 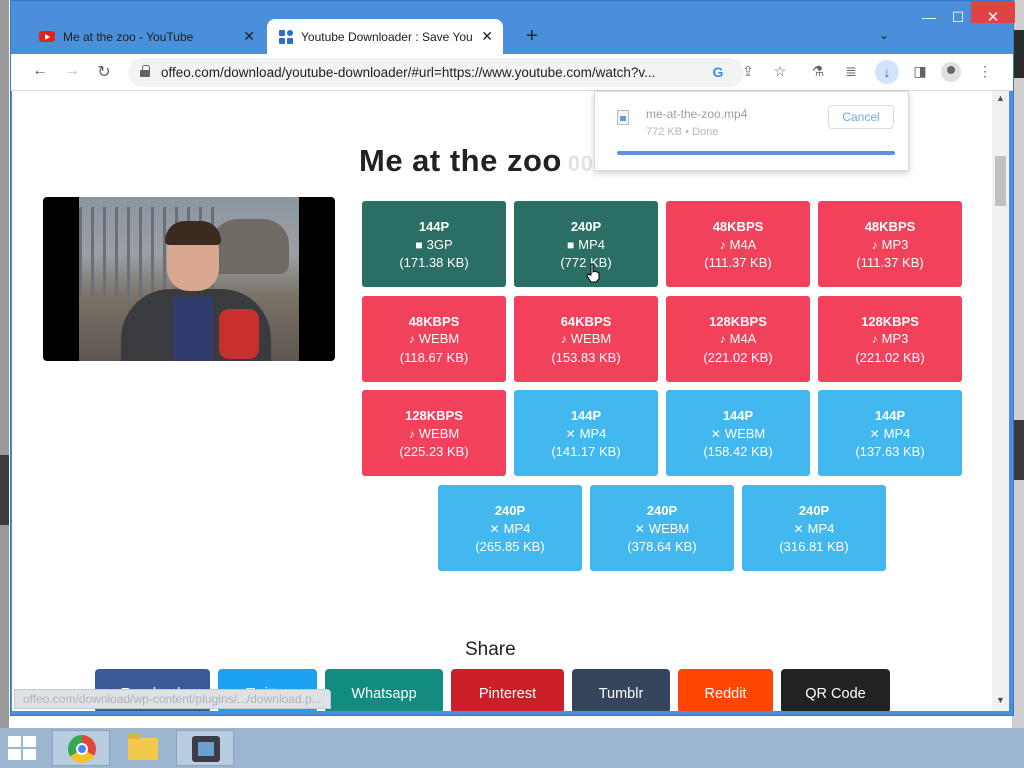 I want to click on movie-maker-icon, so click(x=205, y=748).